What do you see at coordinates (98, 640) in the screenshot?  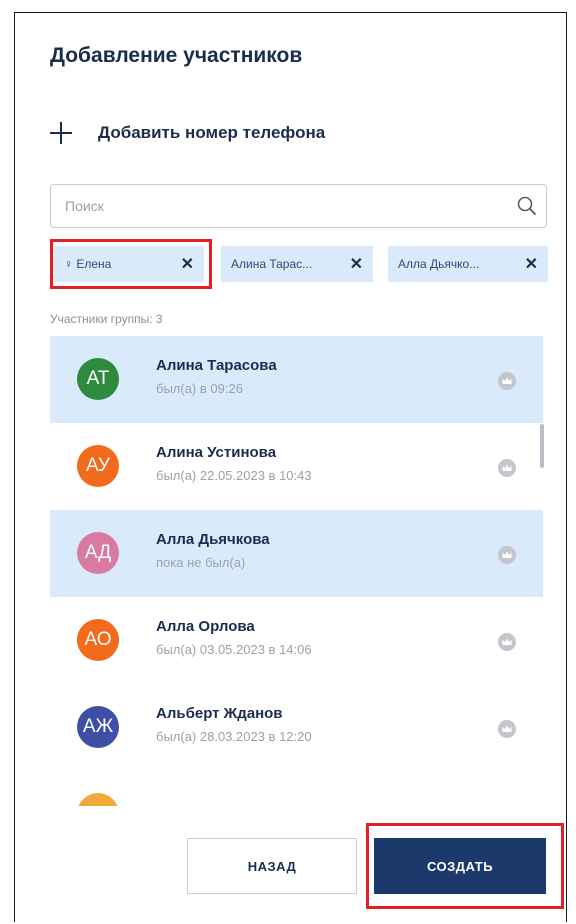 I see `avatar: АО` at bounding box center [98, 640].